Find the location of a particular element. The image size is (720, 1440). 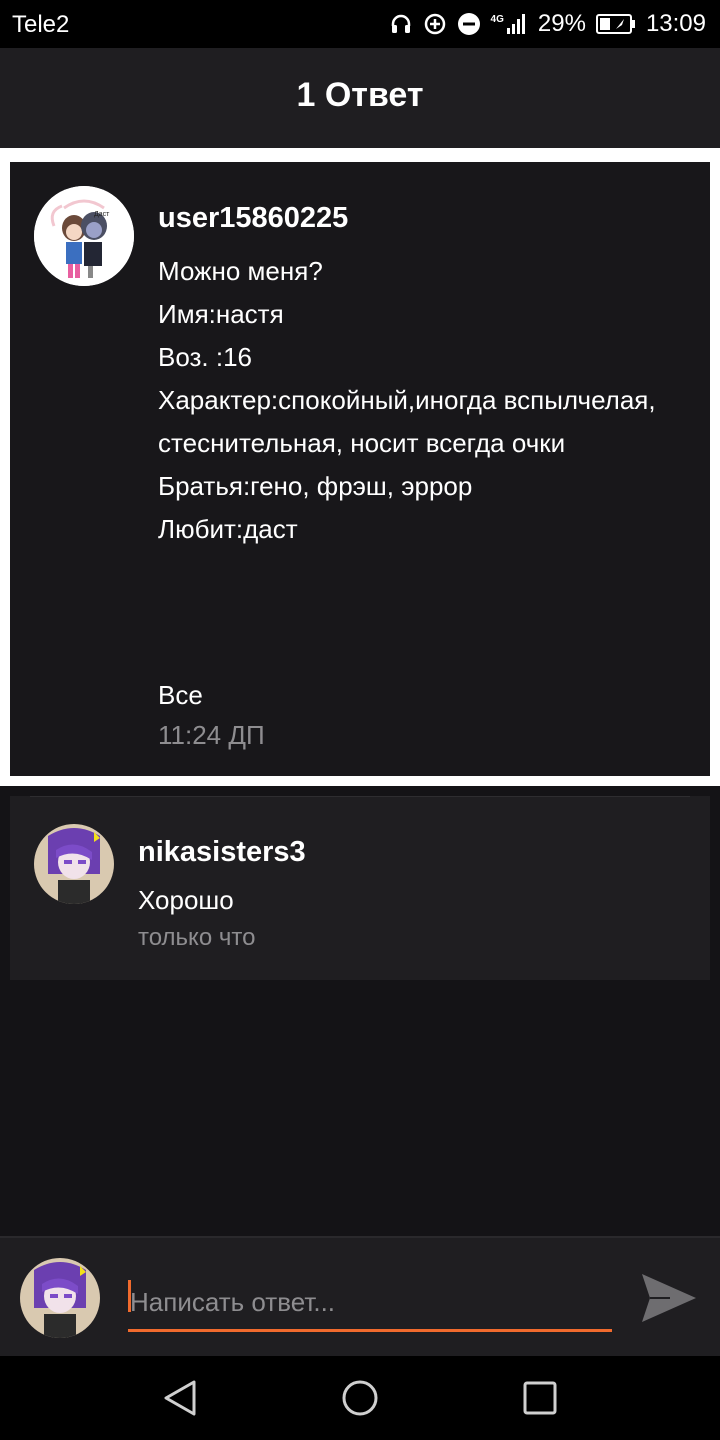

text-caret is located at coordinates (129, 1296).